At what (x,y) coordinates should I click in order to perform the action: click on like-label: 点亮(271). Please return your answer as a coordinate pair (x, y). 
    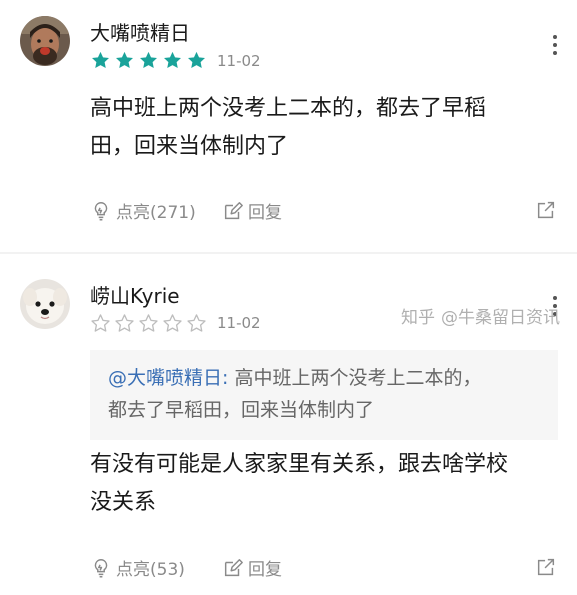
    Looking at the image, I should click on (156, 213).